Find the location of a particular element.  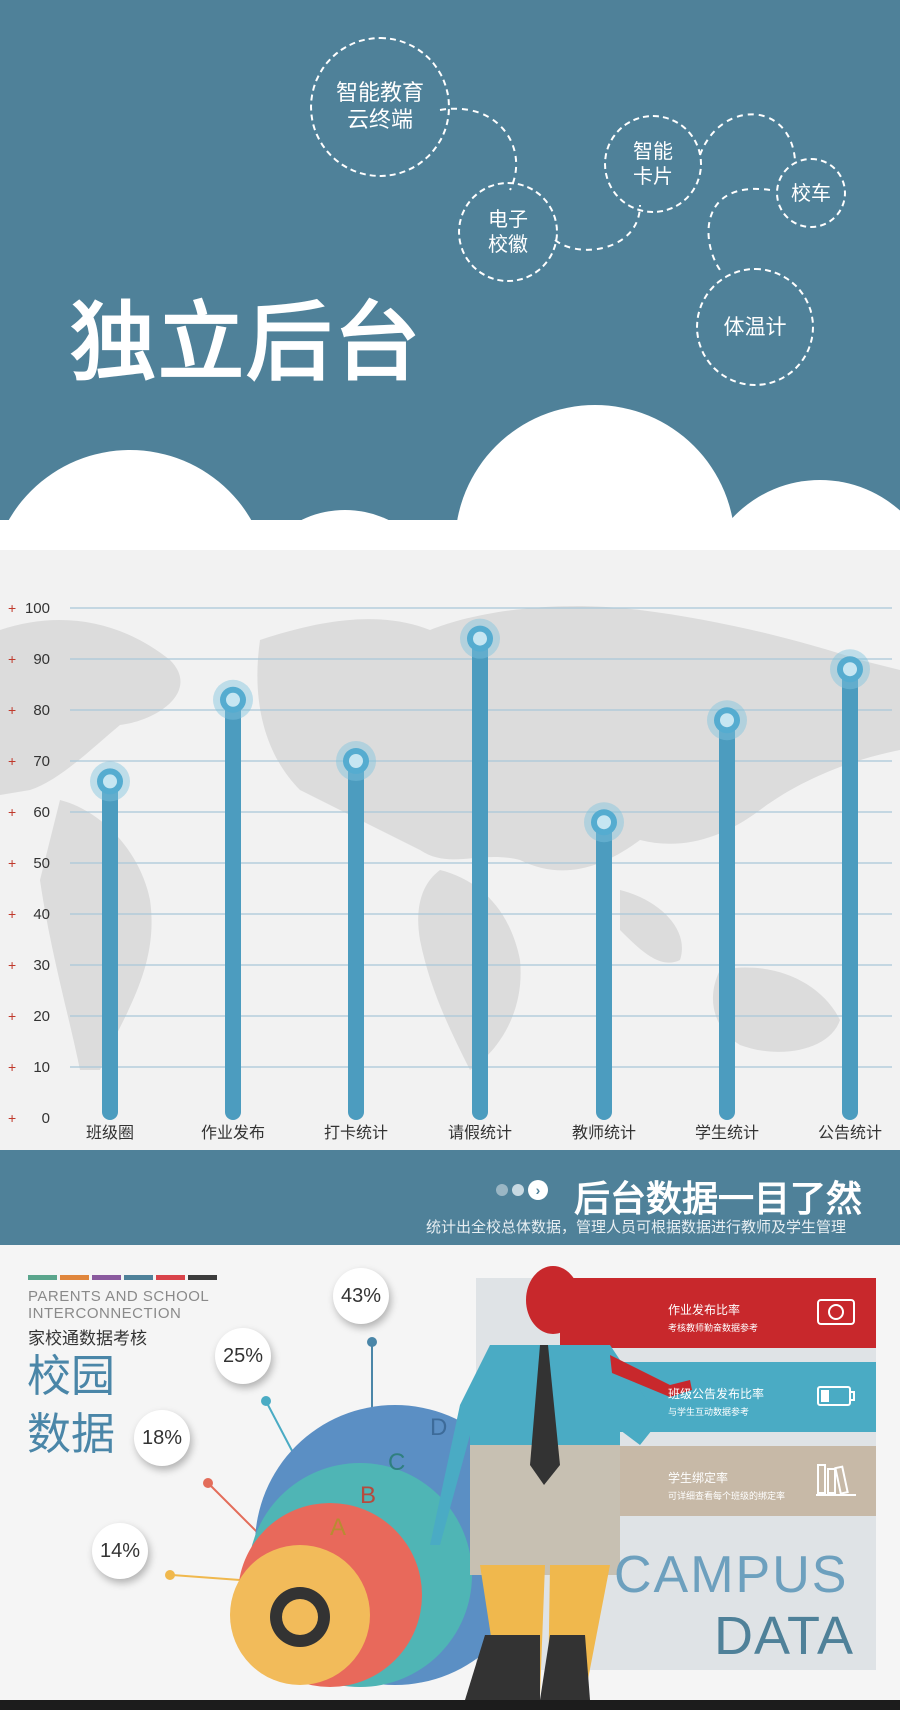

banner-headline: 后台数据一目了然 is located at coordinates (718, 1199).